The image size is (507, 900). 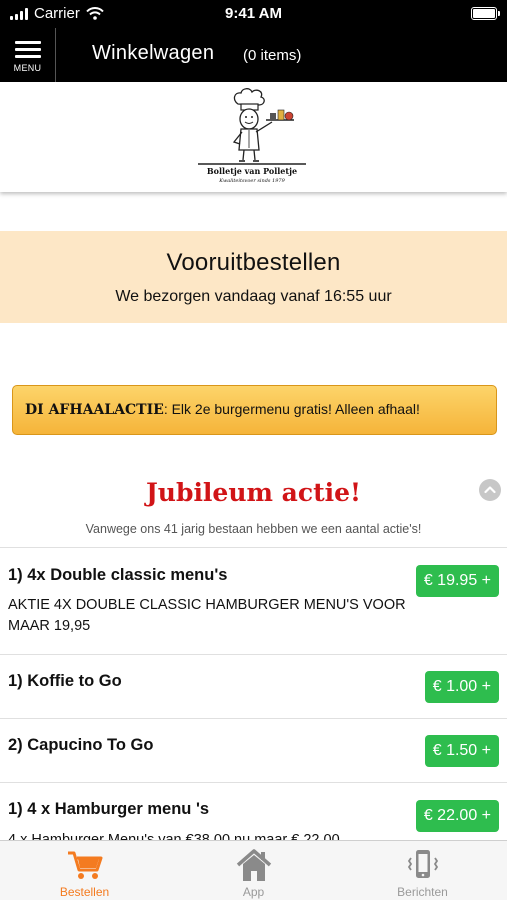 I want to click on tab-label: Berichten, so click(x=422, y=892).